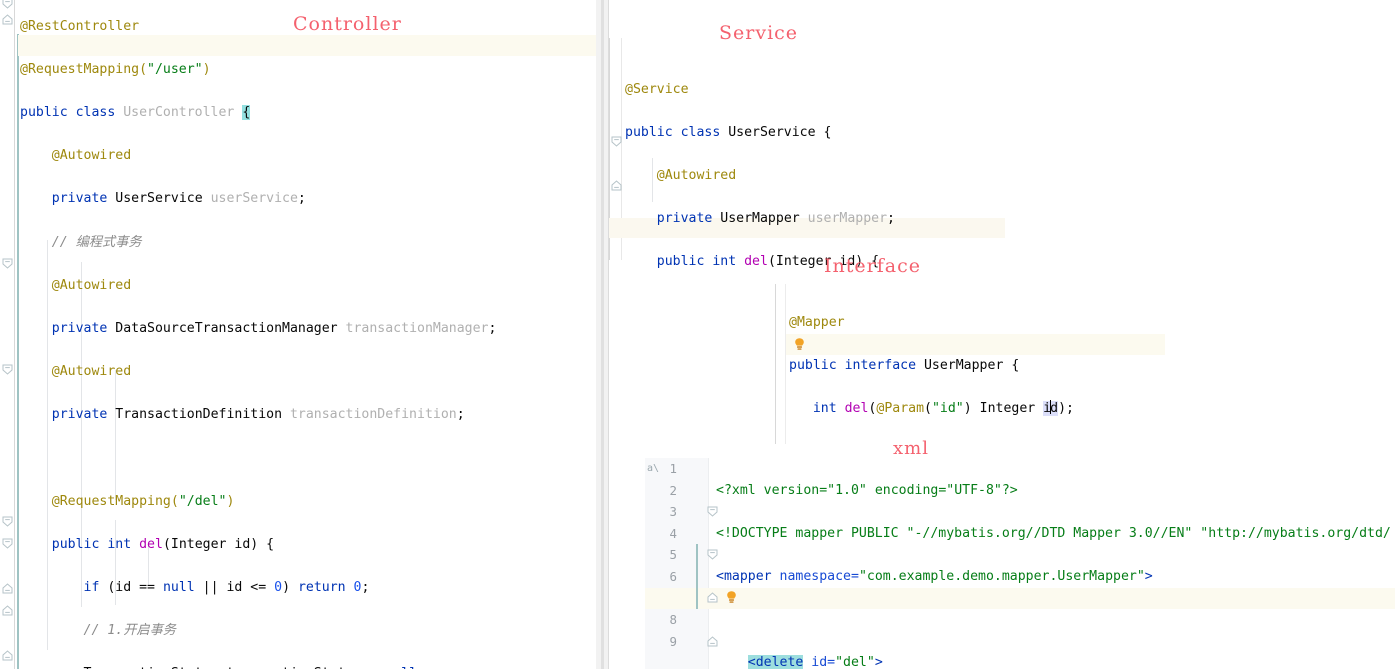 The width and height of the screenshot is (1395, 669). What do you see at coordinates (1002, 9) in the screenshot?
I see `service-panel-top-cover` at bounding box center [1002, 9].